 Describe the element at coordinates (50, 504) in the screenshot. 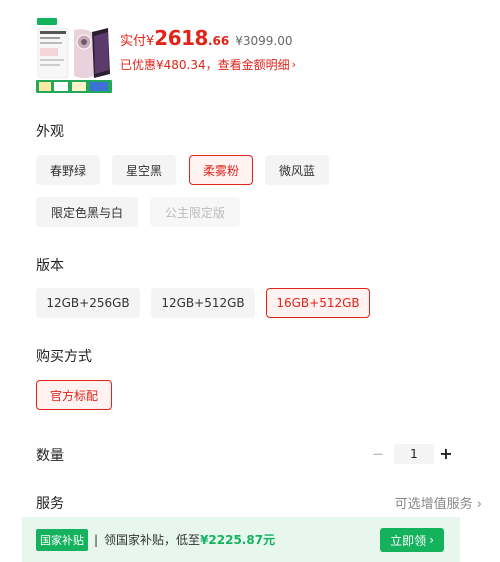

I see `service-title: 服务` at that location.